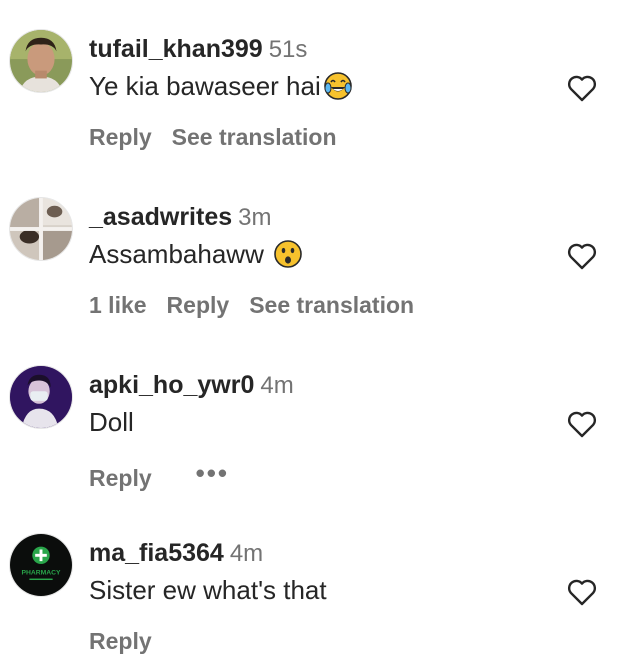 This screenshot has height=672, width=626. I want to click on comment-text: Ye kia bawaseer hai, so click(221, 86).